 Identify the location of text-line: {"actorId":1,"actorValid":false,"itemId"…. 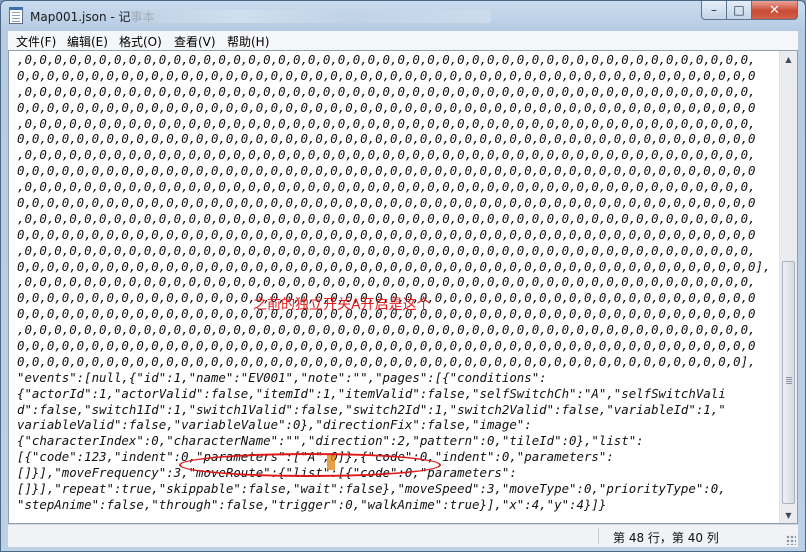
(371, 393).